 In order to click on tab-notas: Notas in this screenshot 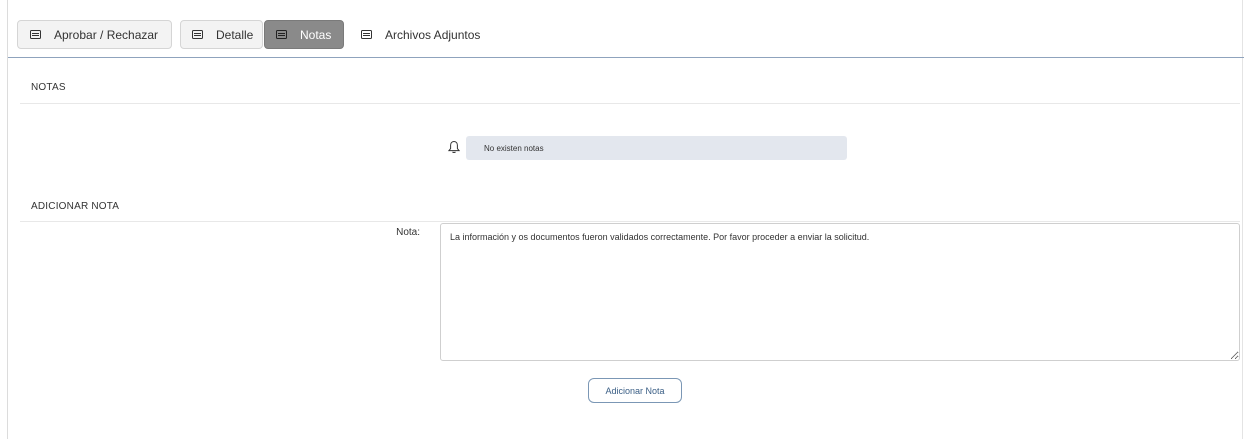, I will do `click(304, 34)`.